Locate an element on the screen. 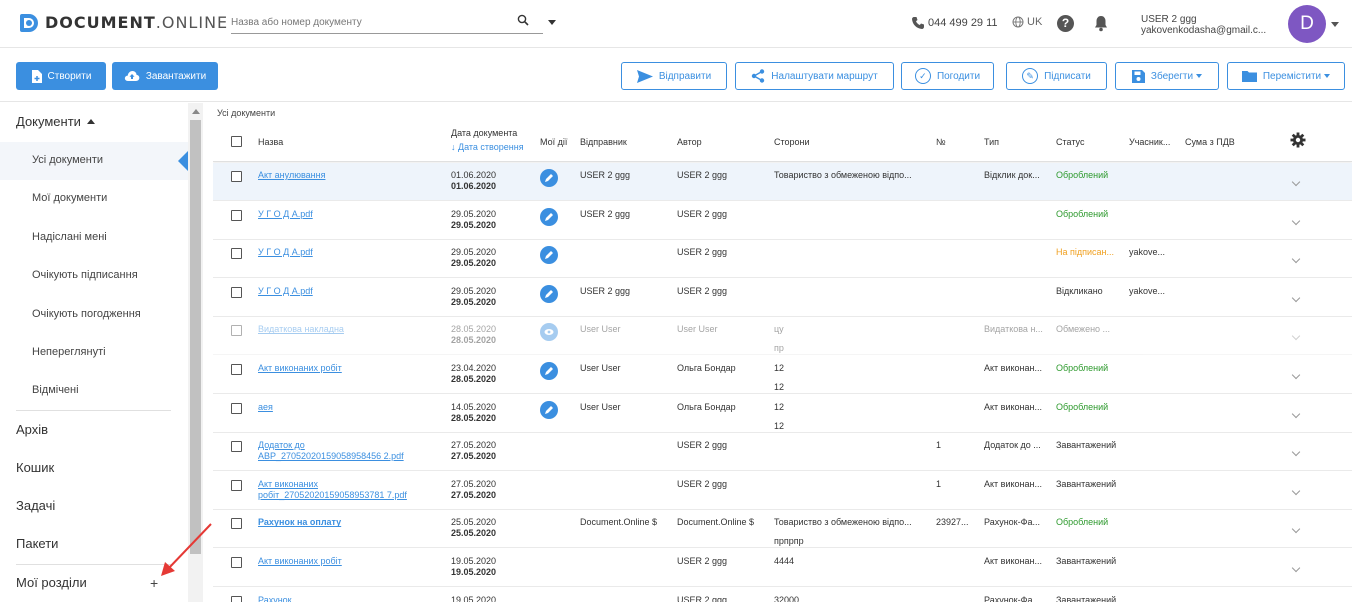 The image size is (1352, 602). column-sender: Відправник is located at coordinates (603, 142).